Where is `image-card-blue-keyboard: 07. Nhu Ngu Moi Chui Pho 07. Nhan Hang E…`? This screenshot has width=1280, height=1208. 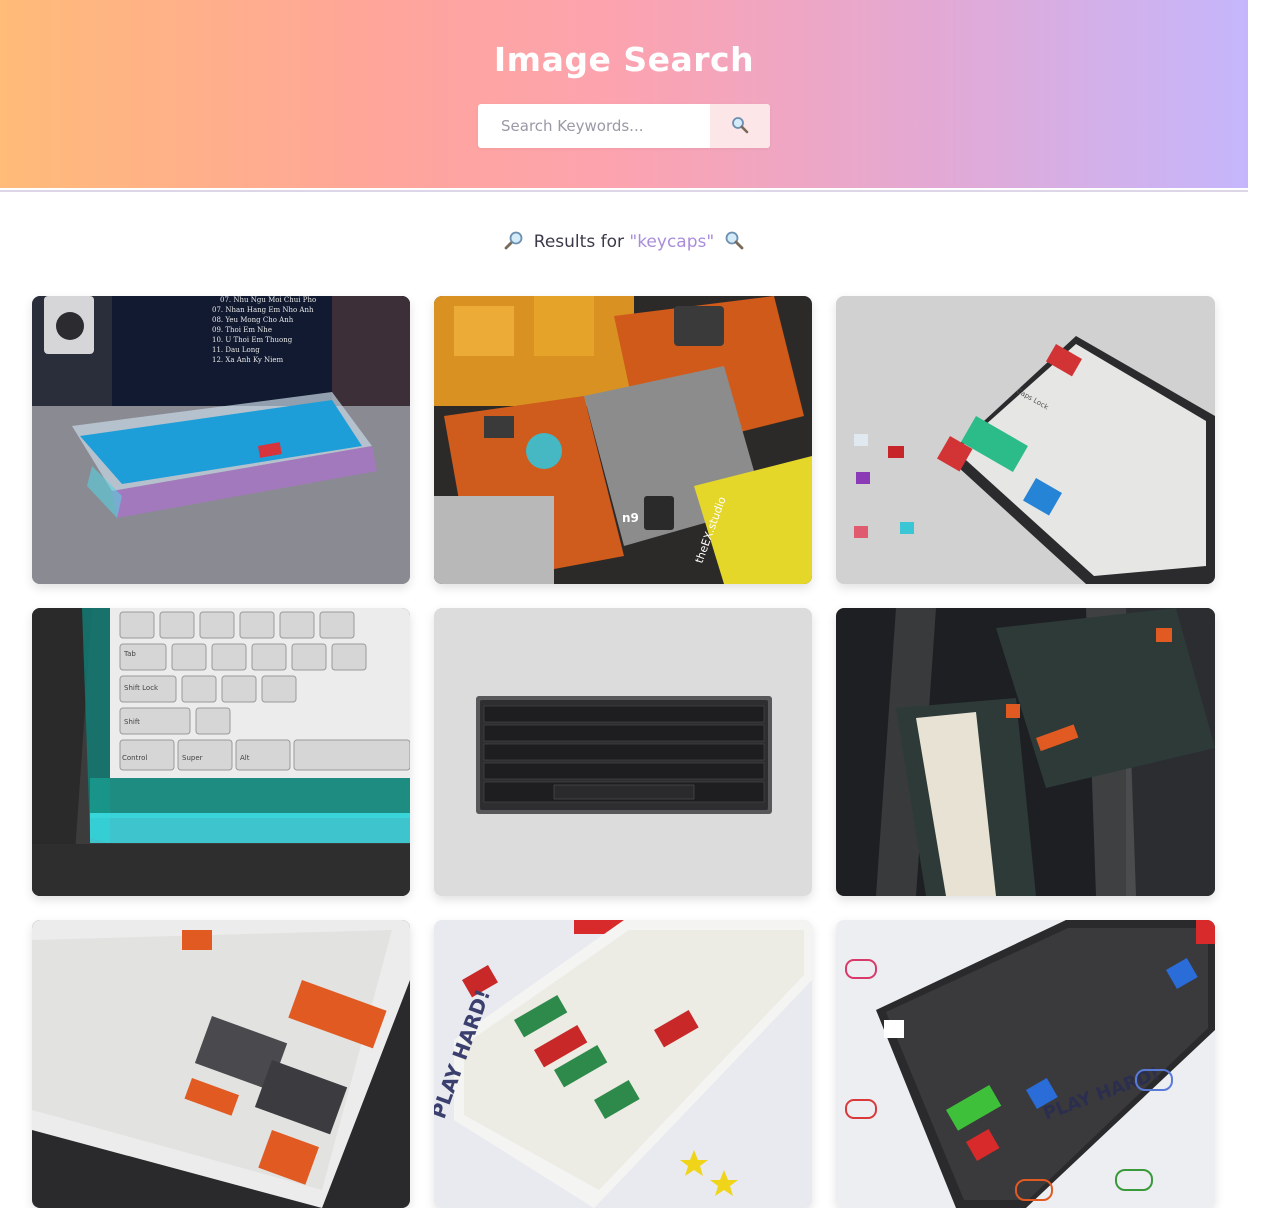
image-card-blue-keyboard: 07. Nhu Ngu Moi Chui Pho 07. Nhan Hang E… is located at coordinates (221, 440).